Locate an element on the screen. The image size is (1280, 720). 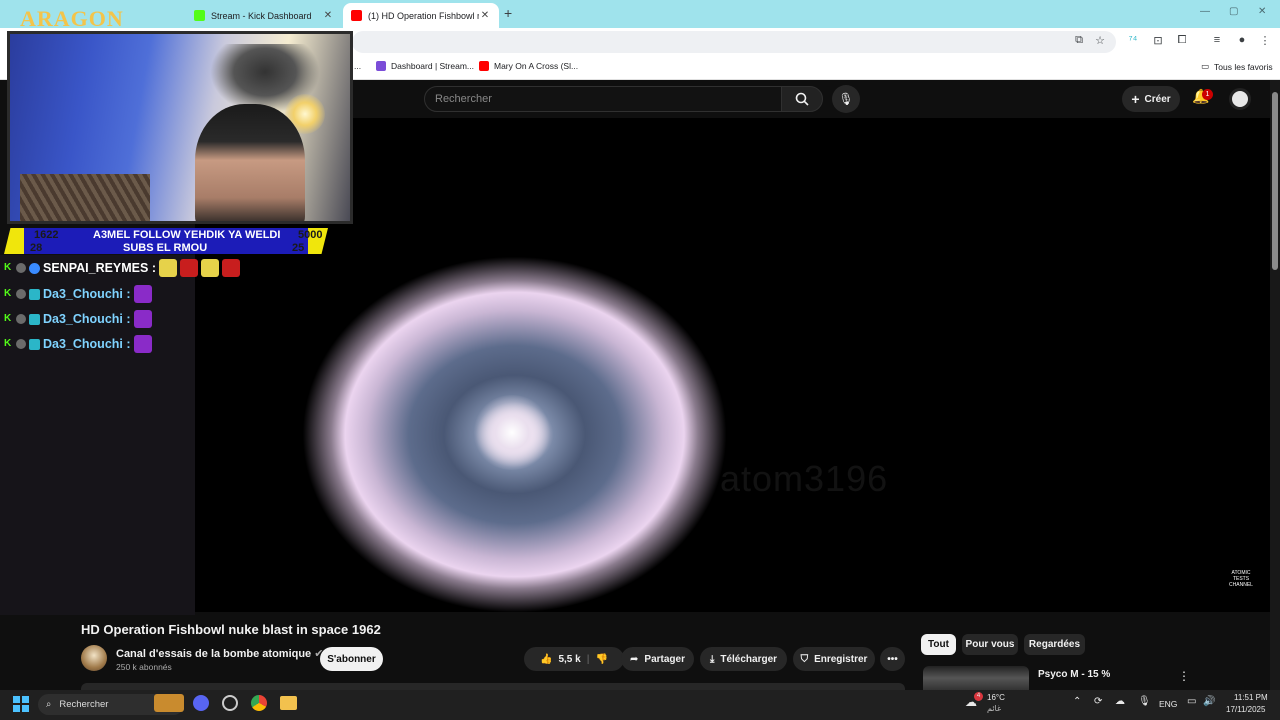
recommended-video-menu-icon: ⋮ is located at coordinates (1184, 676).